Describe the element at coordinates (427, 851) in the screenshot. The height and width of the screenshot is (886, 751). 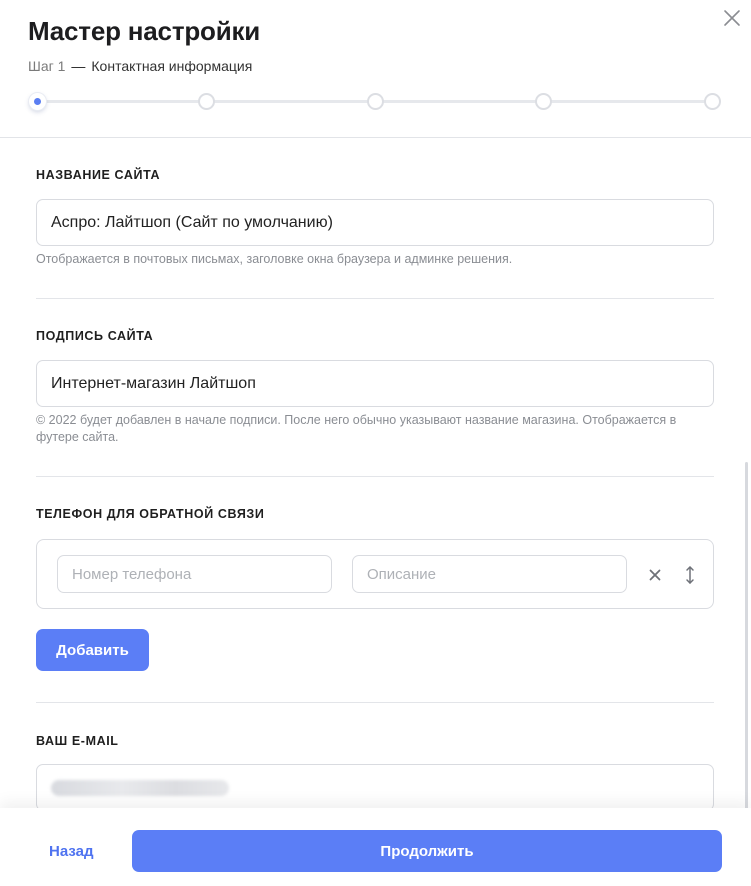
I see `continue-button: Продолжить` at that location.